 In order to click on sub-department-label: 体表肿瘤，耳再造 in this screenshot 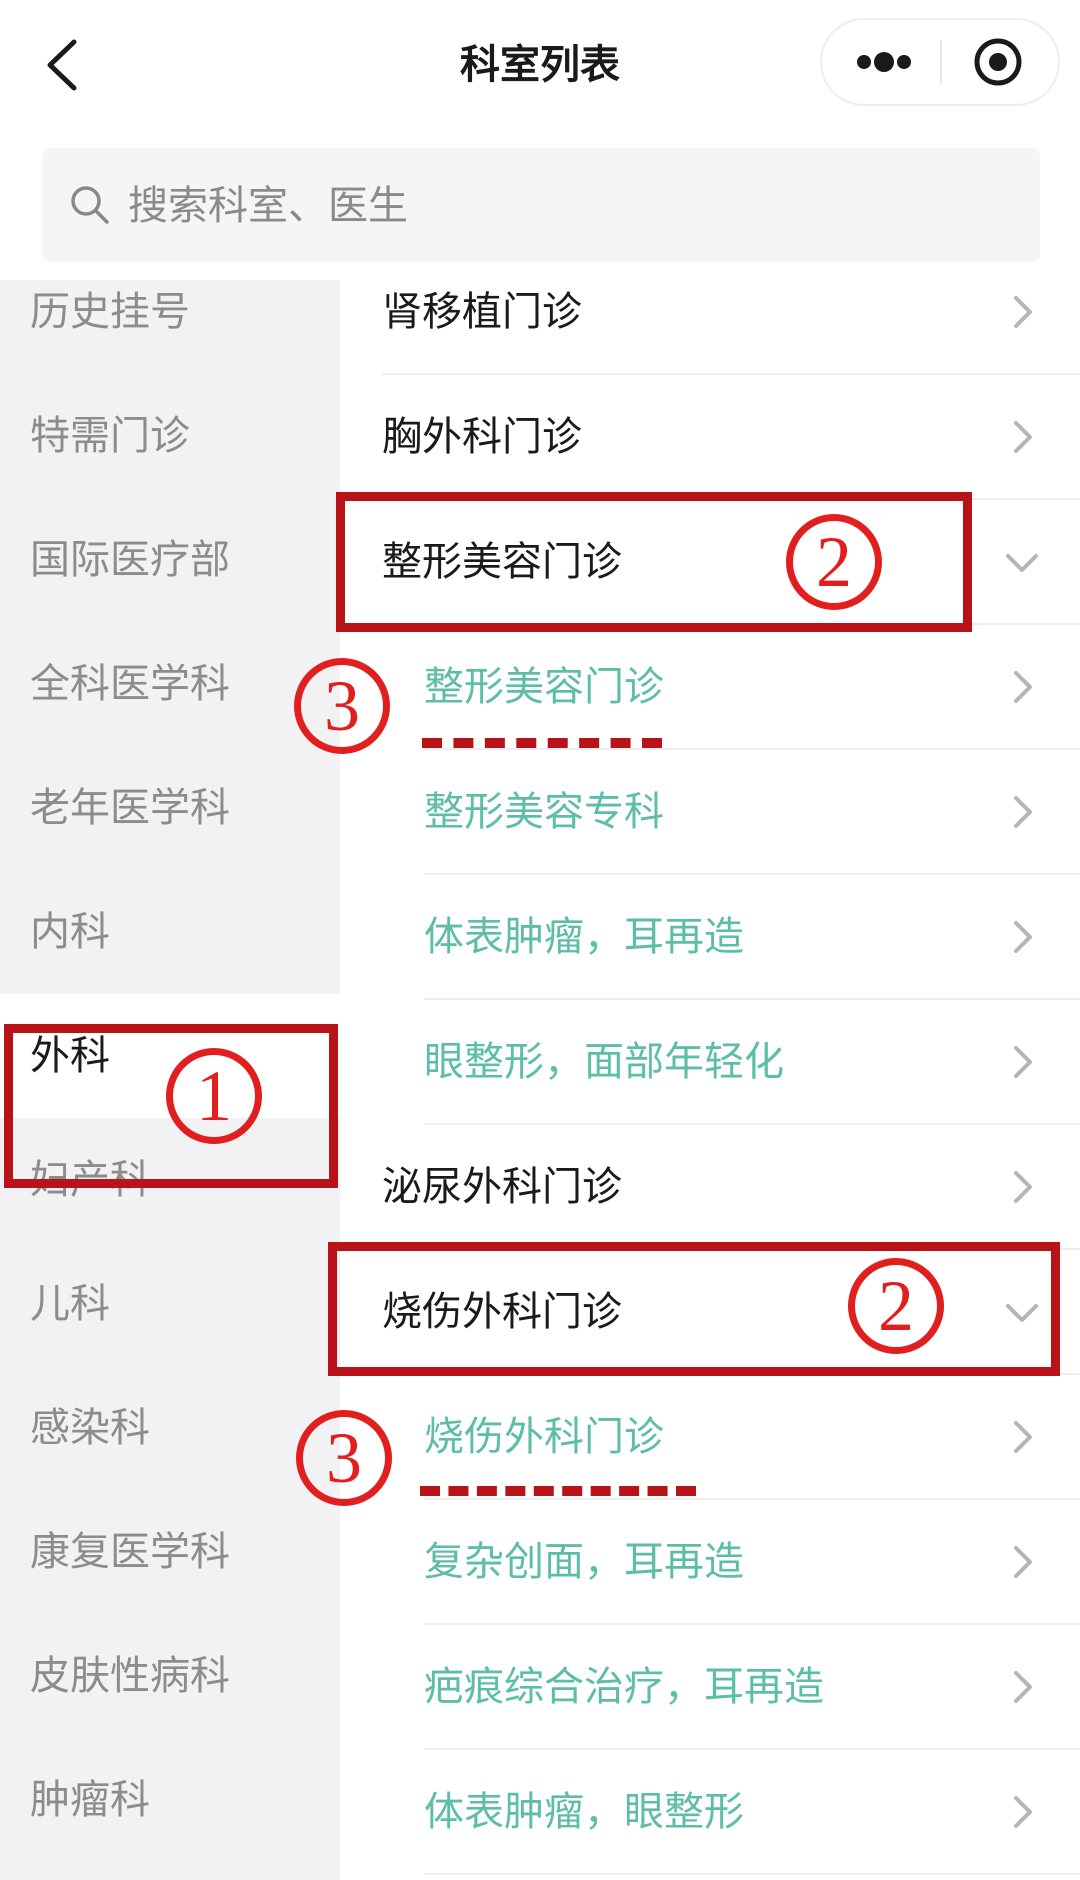, I will do `click(584, 937)`.